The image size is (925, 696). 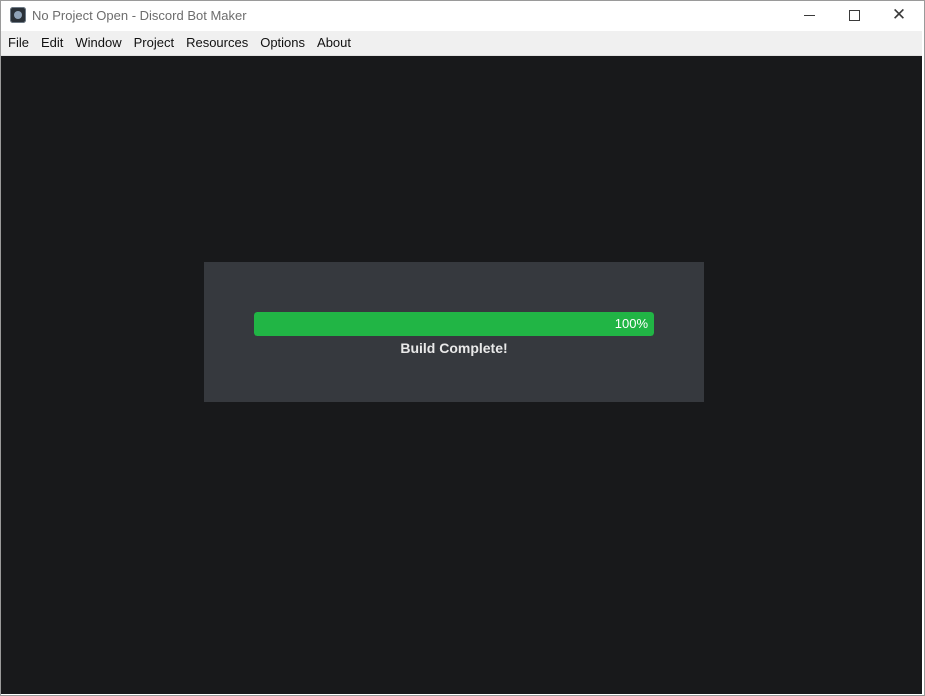 What do you see at coordinates (52, 43) in the screenshot?
I see `menu-edit: Edit` at bounding box center [52, 43].